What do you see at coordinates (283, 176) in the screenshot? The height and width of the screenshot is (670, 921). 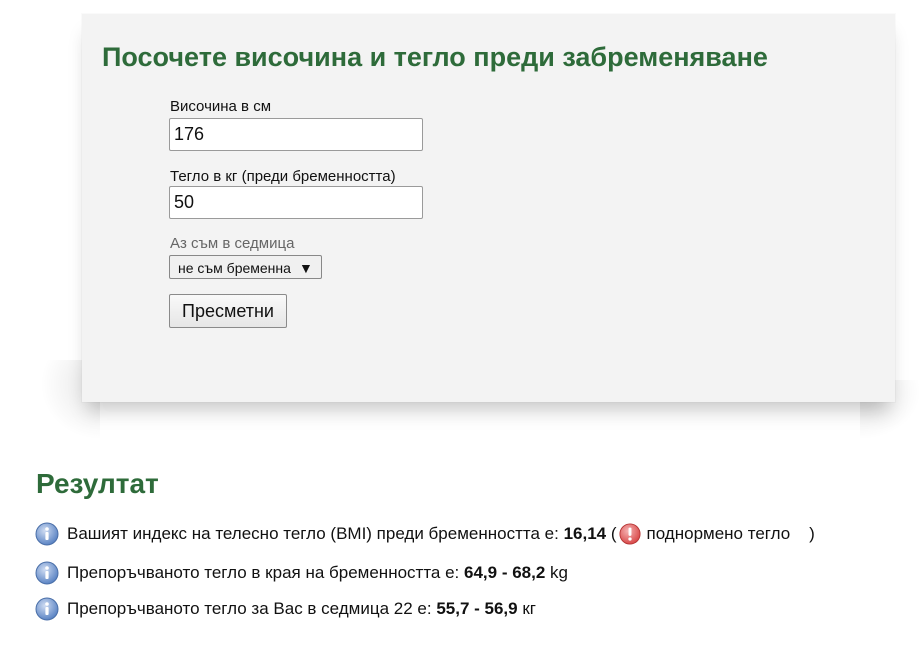 I see `weight-label: Тегло в кг (преди бременността)` at bounding box center [283, 176].